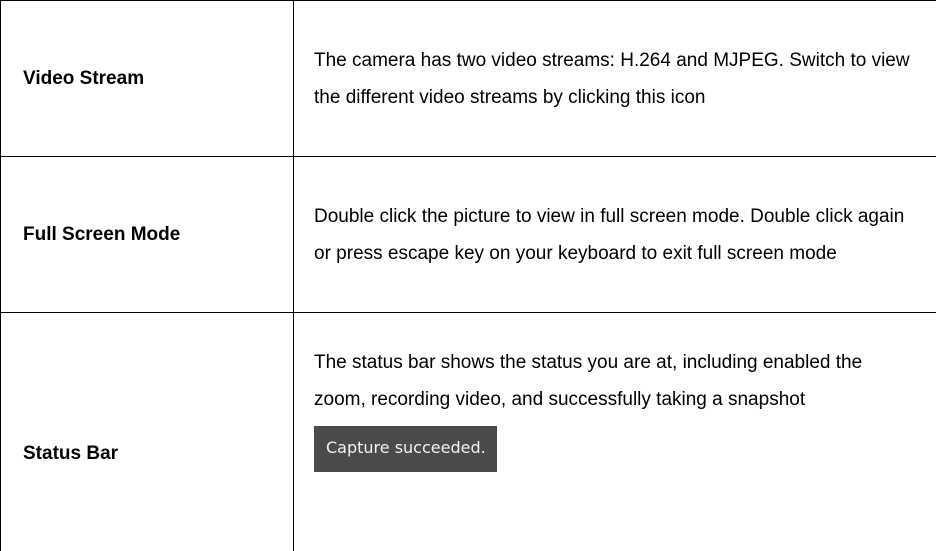 This screenshot has height=551, width=936. Describe the element at coordinates (147, 431) in the screenshot. I see `term-status-bar: Status Bar` at that location.